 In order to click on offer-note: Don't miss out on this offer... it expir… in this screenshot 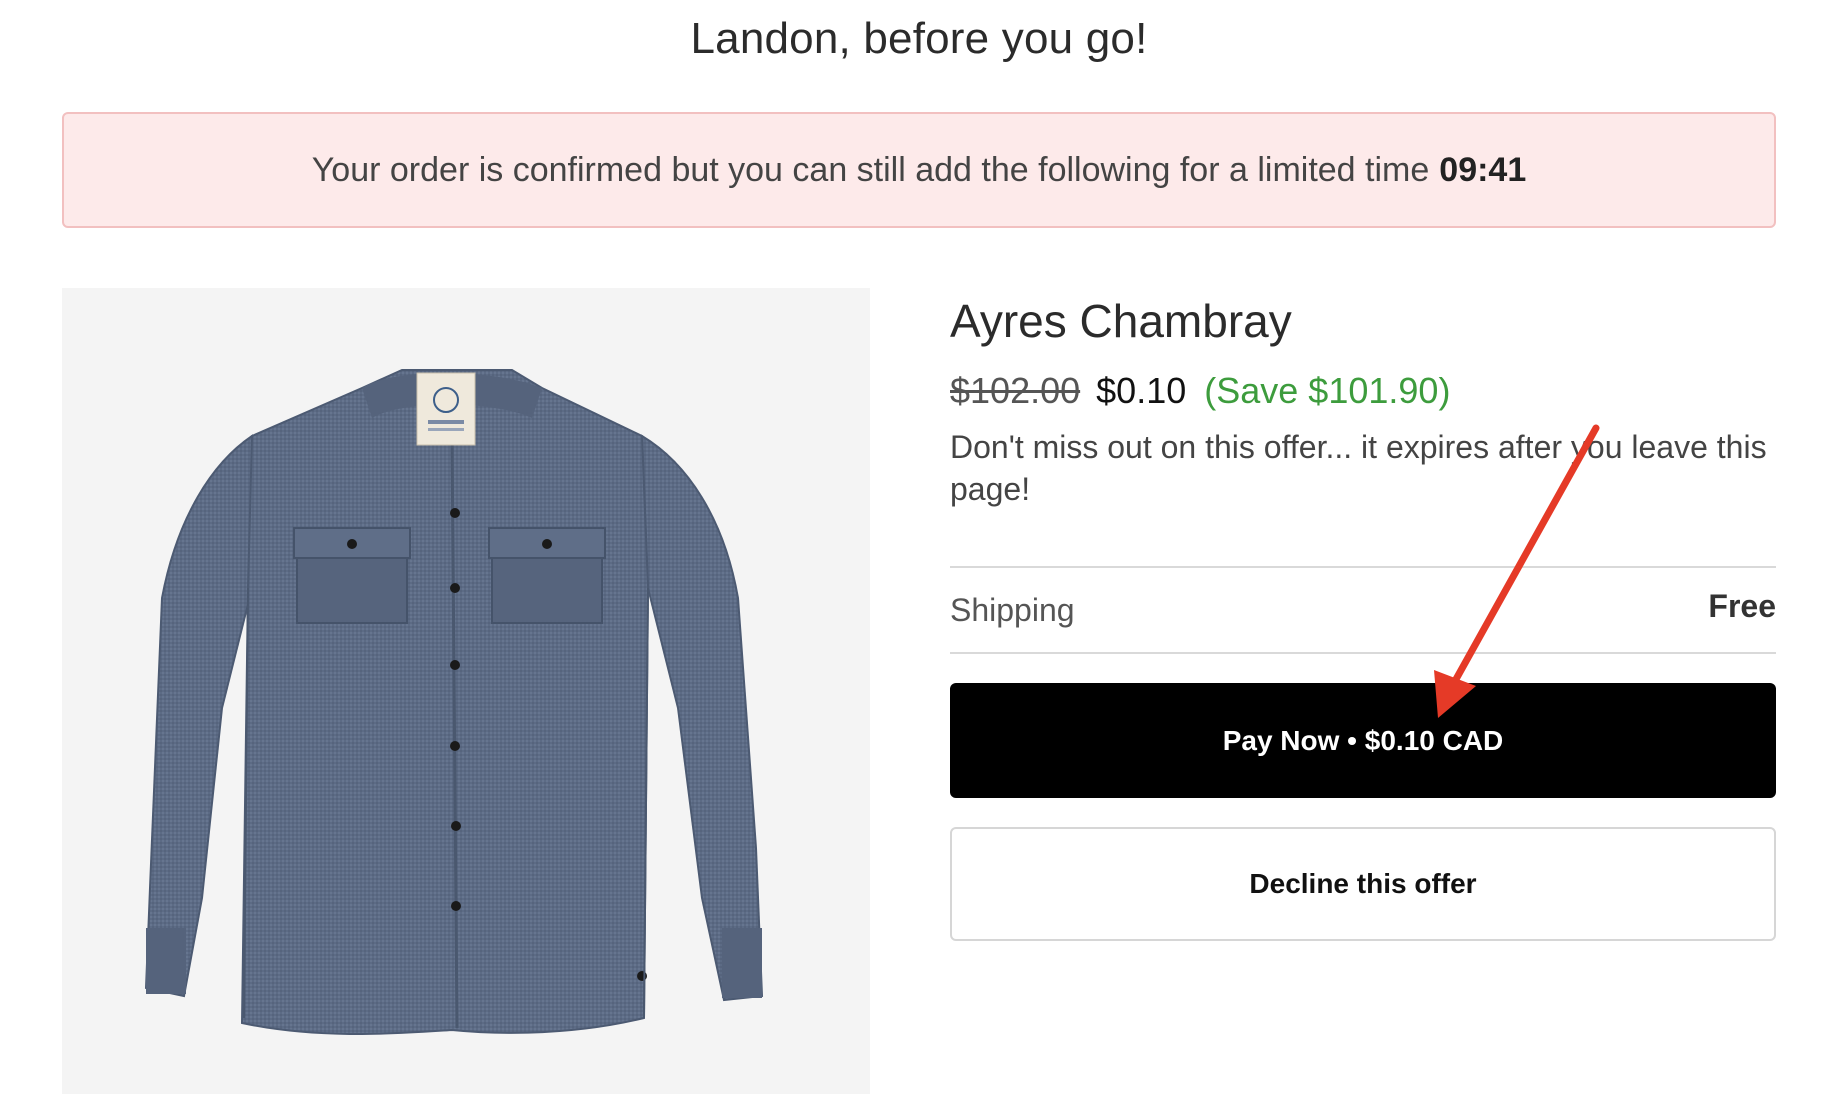, I will do `click(1358, 468)`.